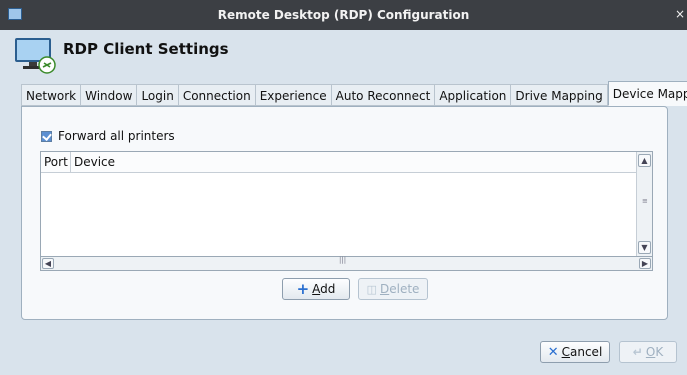  Describe the element at coordinates (46, 136) in the screenshot. I see `forward-printers-checkbox` at that location.